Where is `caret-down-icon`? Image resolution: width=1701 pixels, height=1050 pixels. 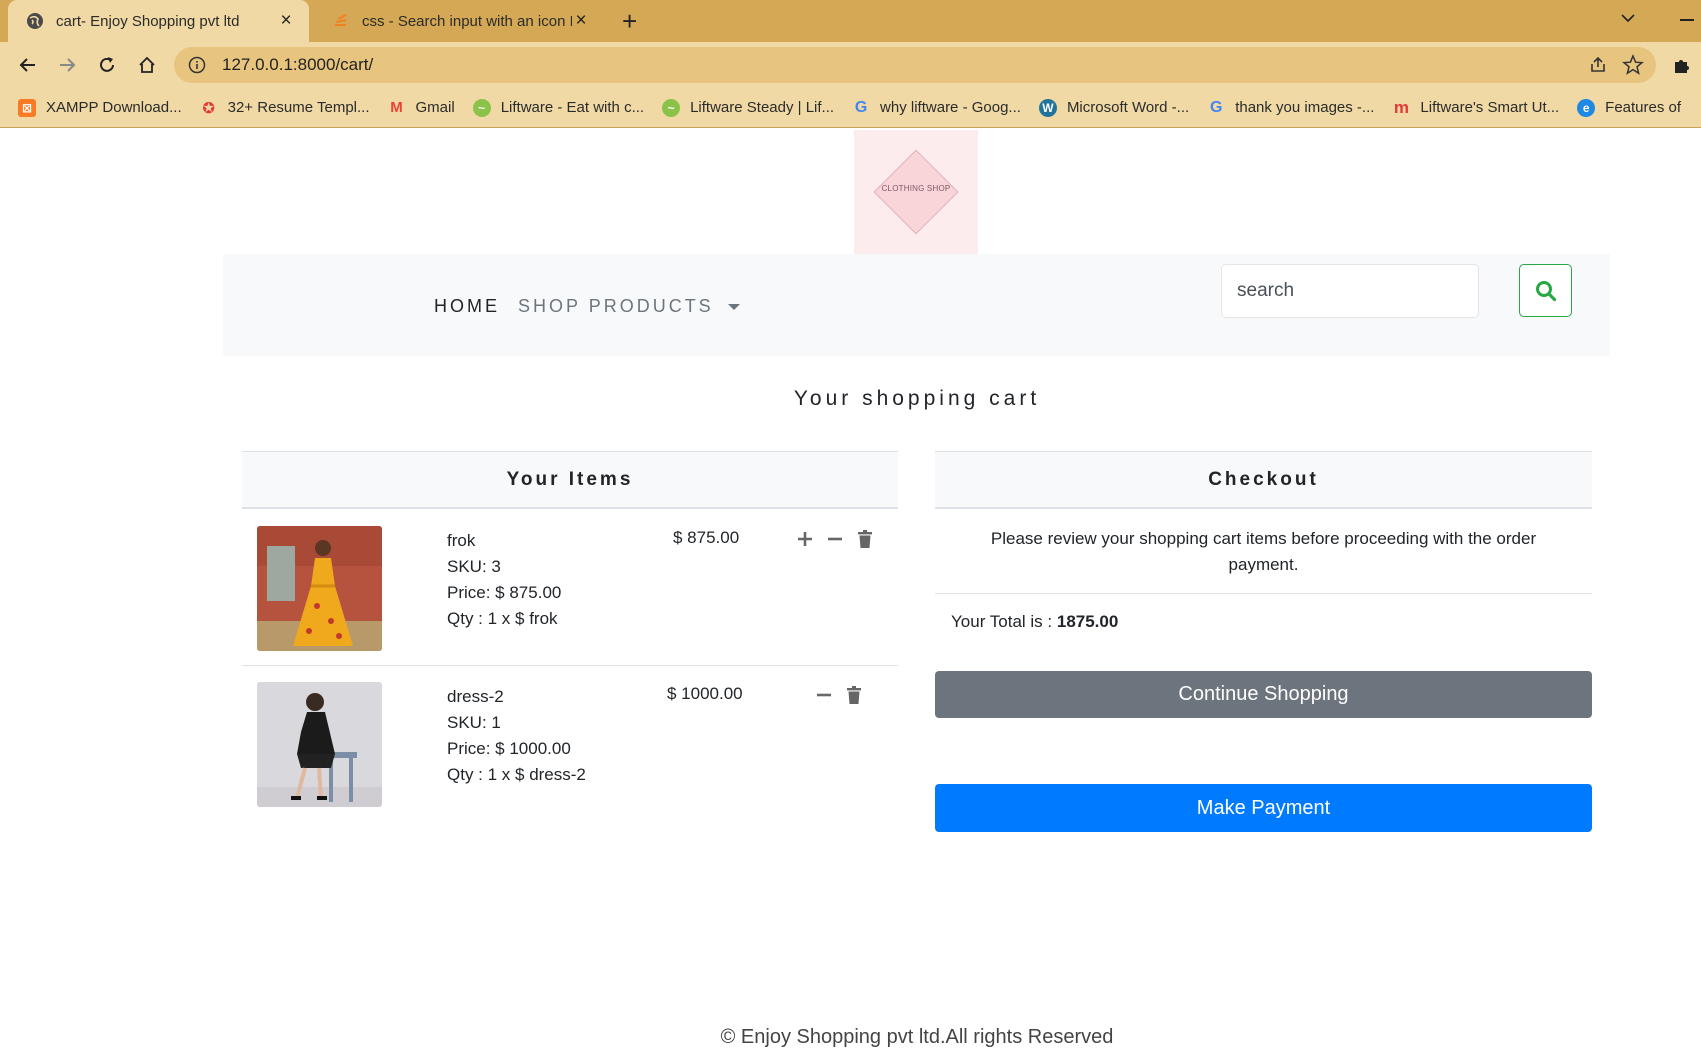 caret-down-icon is located at coordinates (733, 306).